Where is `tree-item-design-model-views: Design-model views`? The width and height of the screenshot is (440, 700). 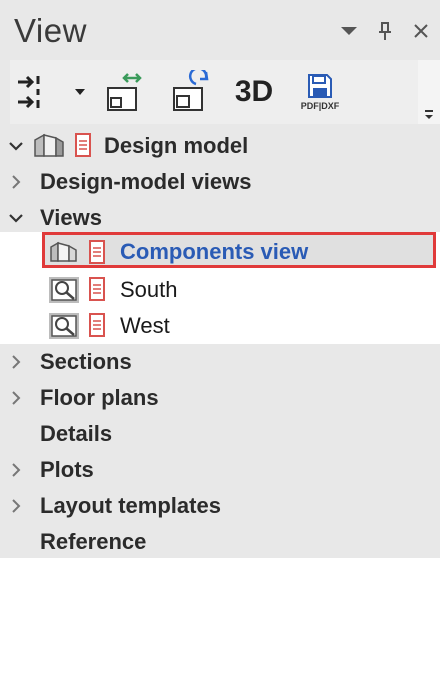 tree-item-design-model-views: Design-model views is located at coordinates (220, 182).